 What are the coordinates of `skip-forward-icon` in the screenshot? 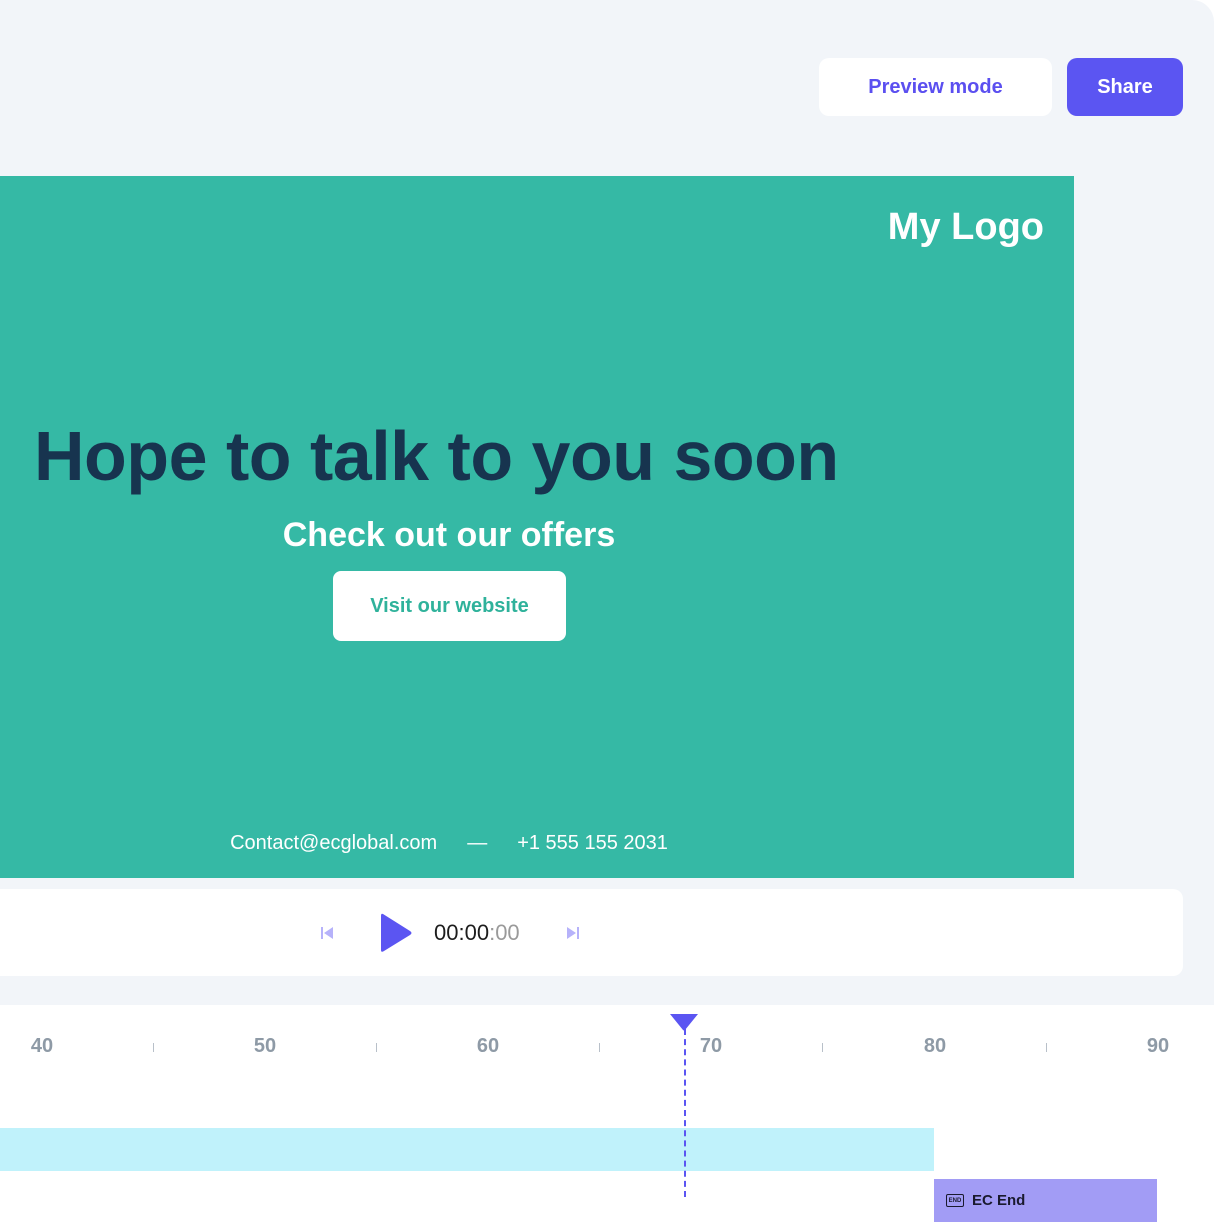 It's located at (573, 932).